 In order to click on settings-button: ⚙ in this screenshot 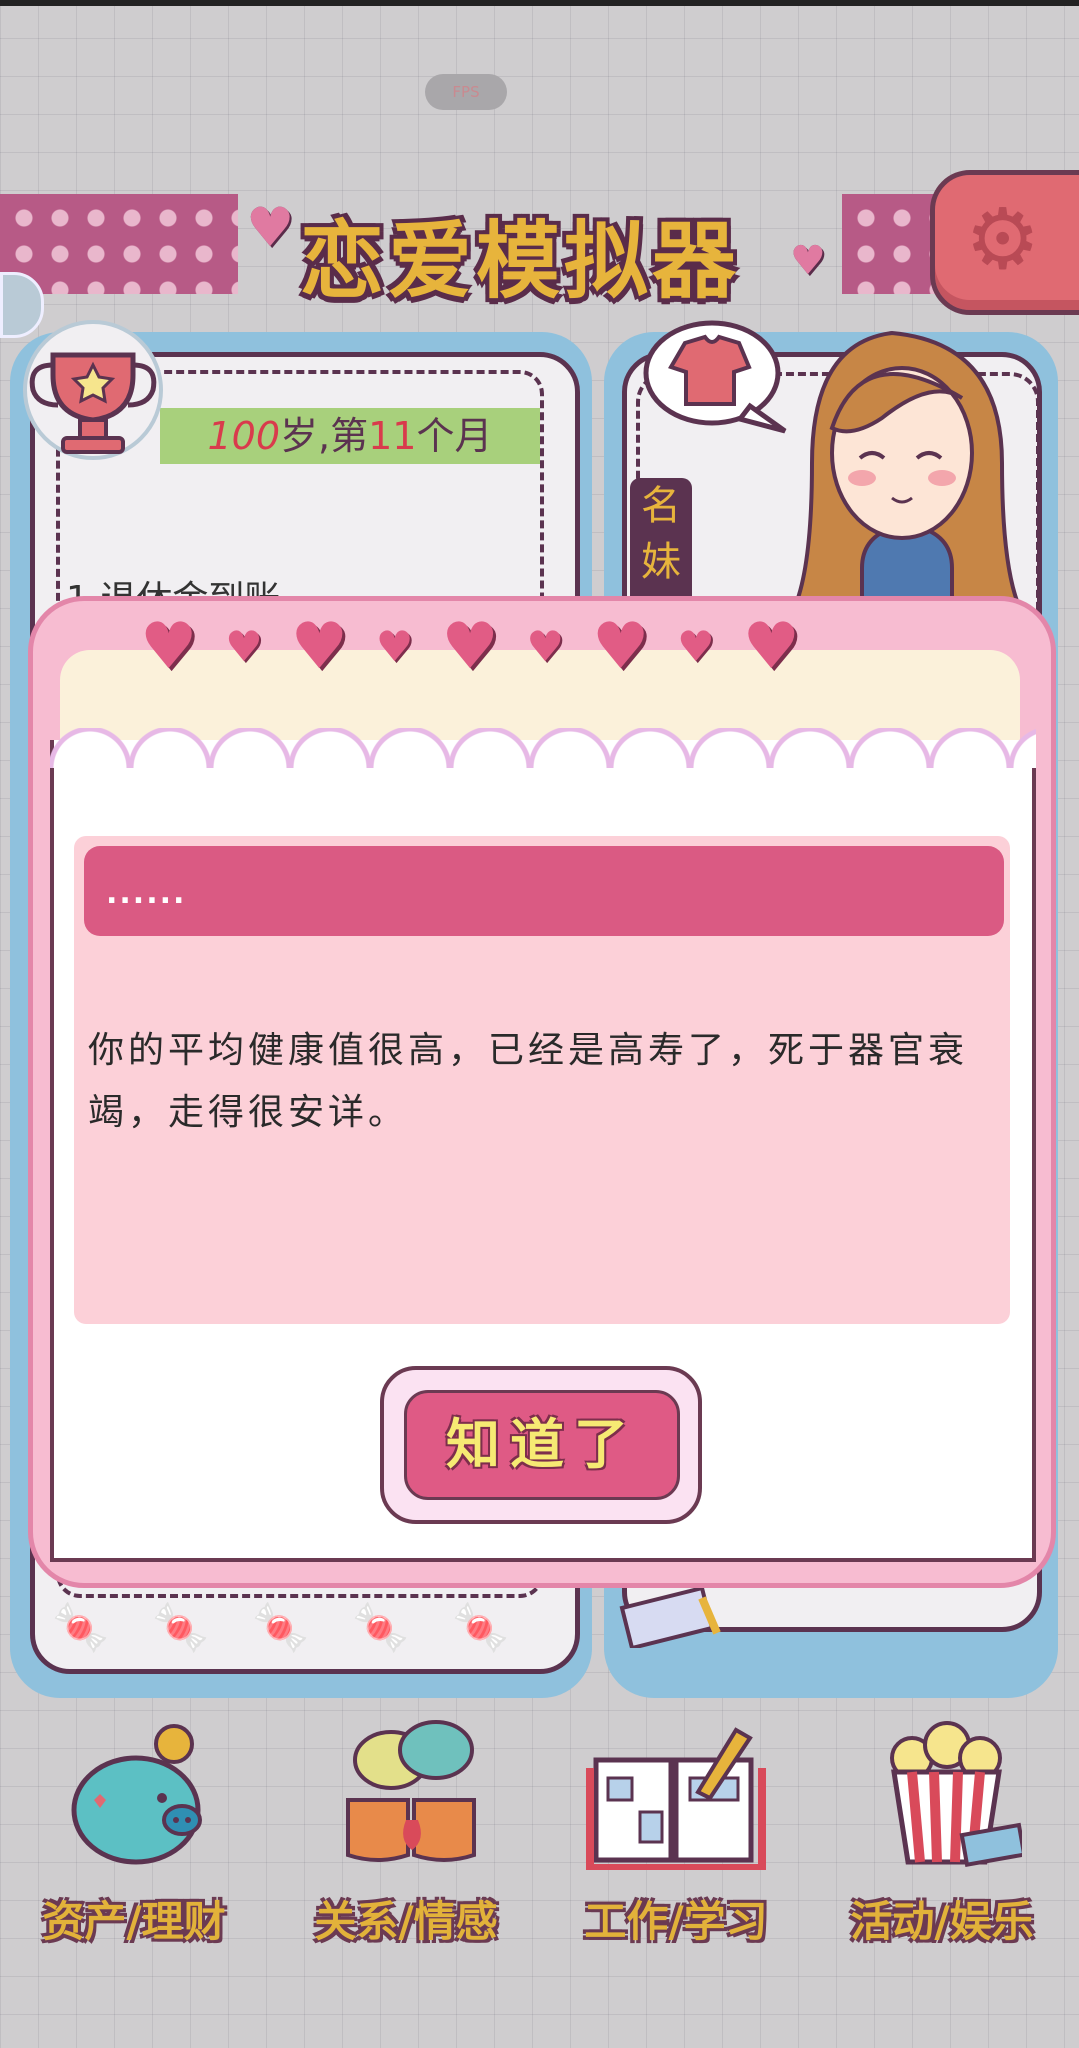, I will do `click(1004, 242)`.